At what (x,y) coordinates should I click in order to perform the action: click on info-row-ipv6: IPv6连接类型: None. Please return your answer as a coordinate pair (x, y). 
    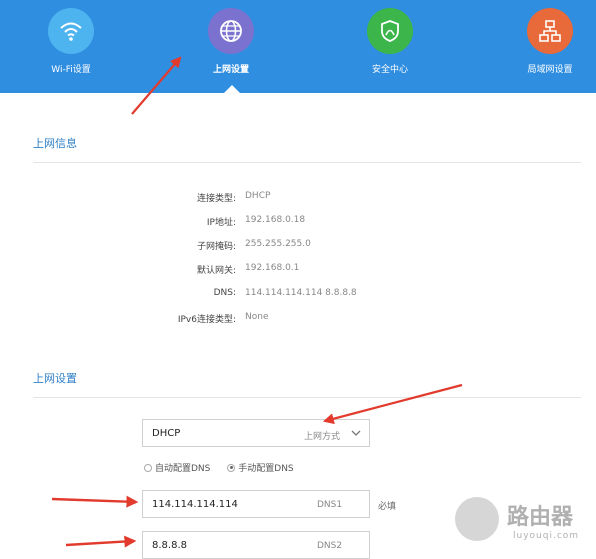
    Looking at the image, I should click on (298, 320).